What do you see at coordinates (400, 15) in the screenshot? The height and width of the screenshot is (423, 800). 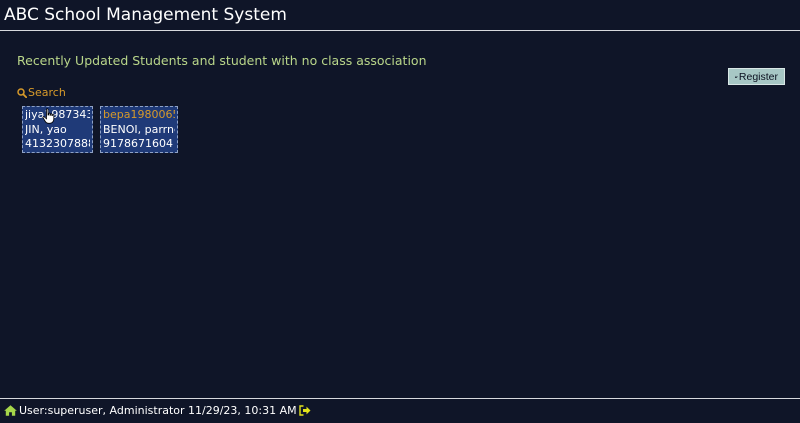 I see `header-bar: ABC School Management System` at bounding box center [400, 15].